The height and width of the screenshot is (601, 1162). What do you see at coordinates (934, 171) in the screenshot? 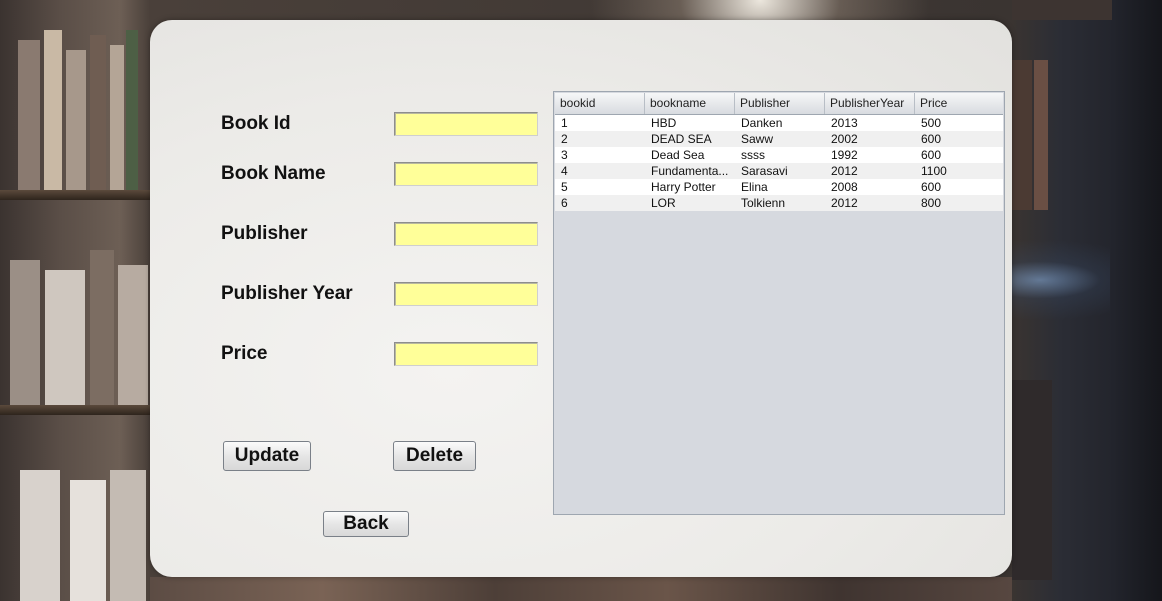
I see `cell-price: 1100` at bounding box center [934, 171].